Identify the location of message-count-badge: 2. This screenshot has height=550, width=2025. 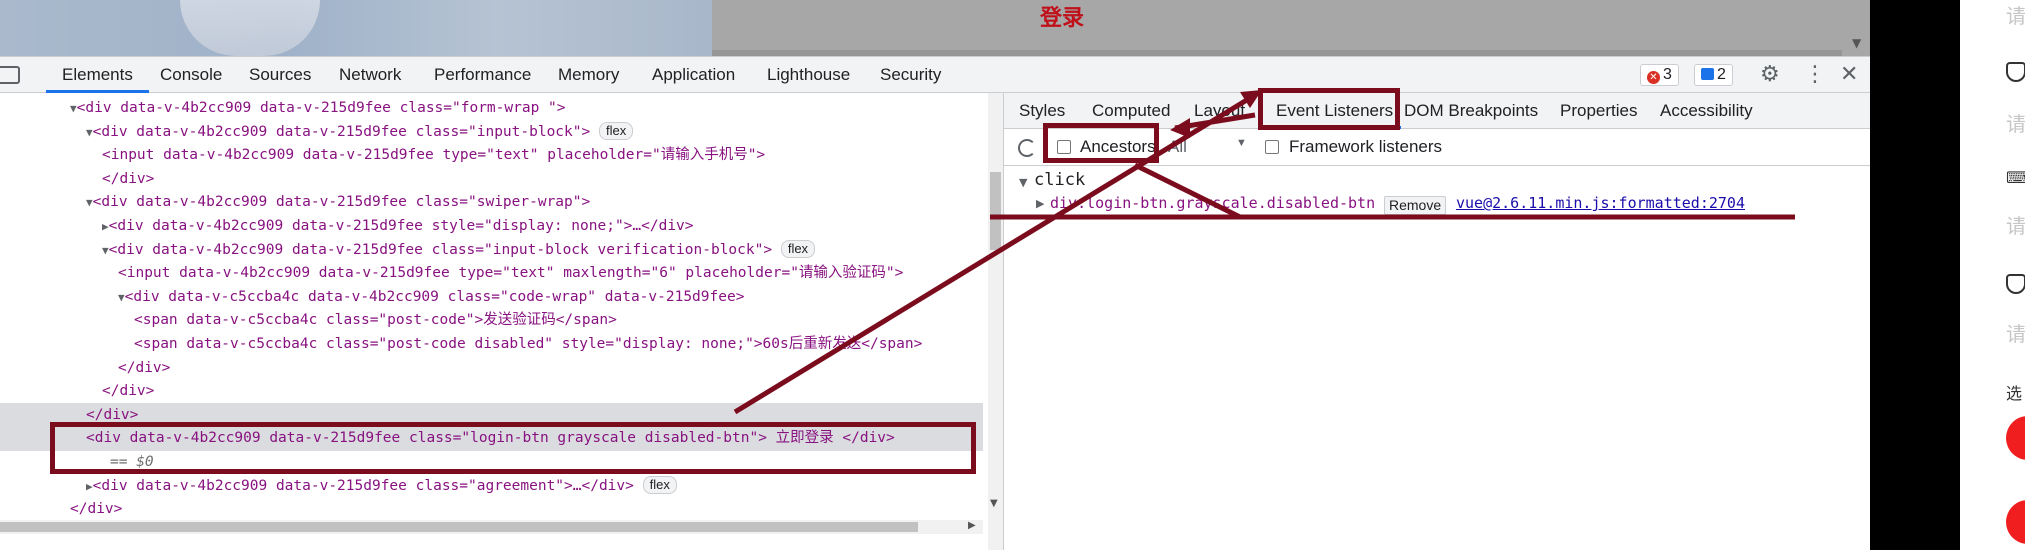
(1713, 75).